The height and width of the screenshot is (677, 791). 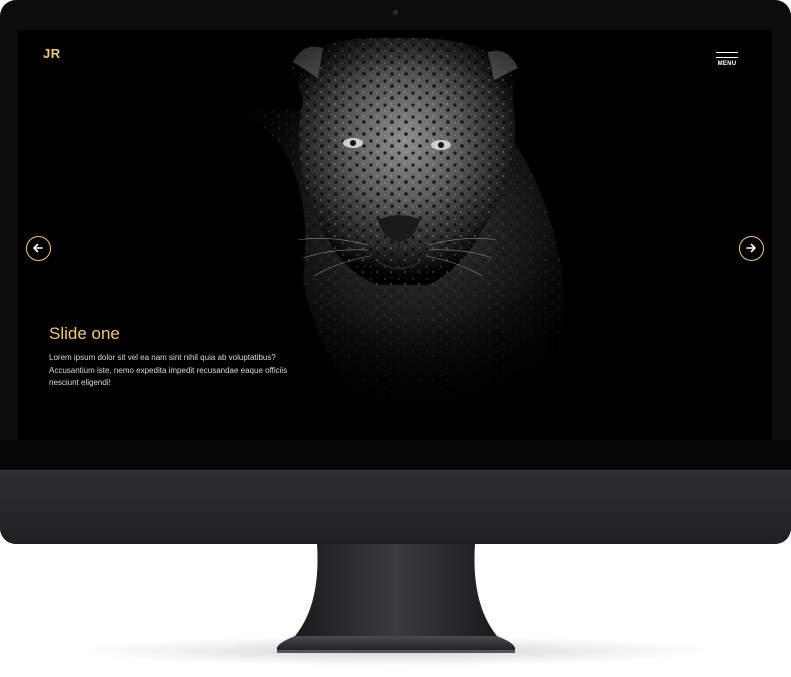 I want to click on slide-title: Slide one, so click(x=84, y=333).